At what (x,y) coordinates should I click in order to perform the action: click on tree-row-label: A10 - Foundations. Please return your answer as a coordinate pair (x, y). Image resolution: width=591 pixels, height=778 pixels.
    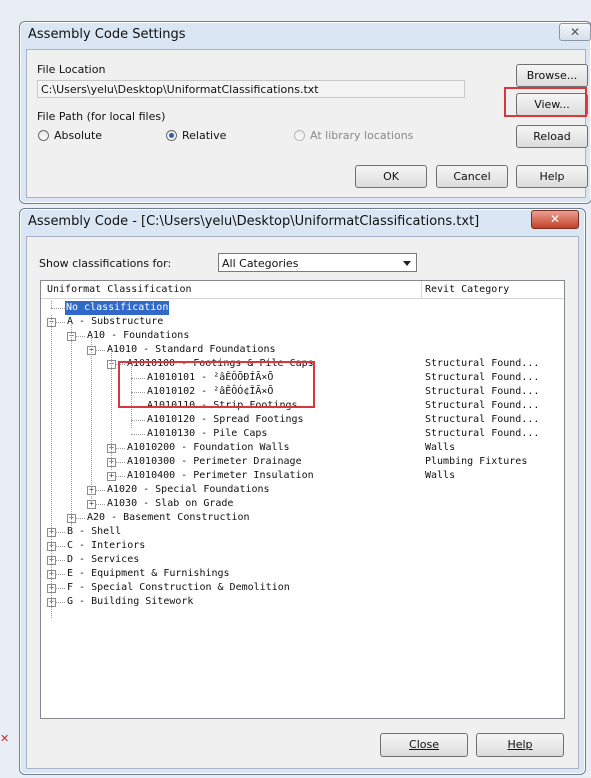
    Looking at the image, I should click on (138, 335).